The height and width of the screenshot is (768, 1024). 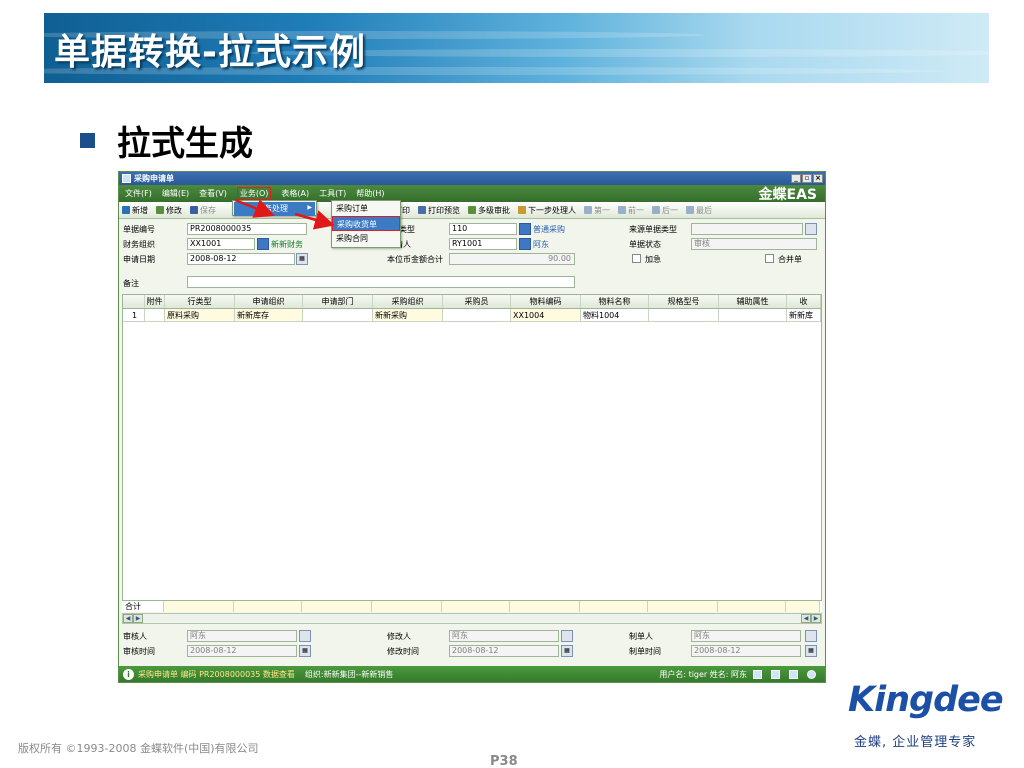 I want to click on auditor-lookup-icon, so click(x=305, y=636).